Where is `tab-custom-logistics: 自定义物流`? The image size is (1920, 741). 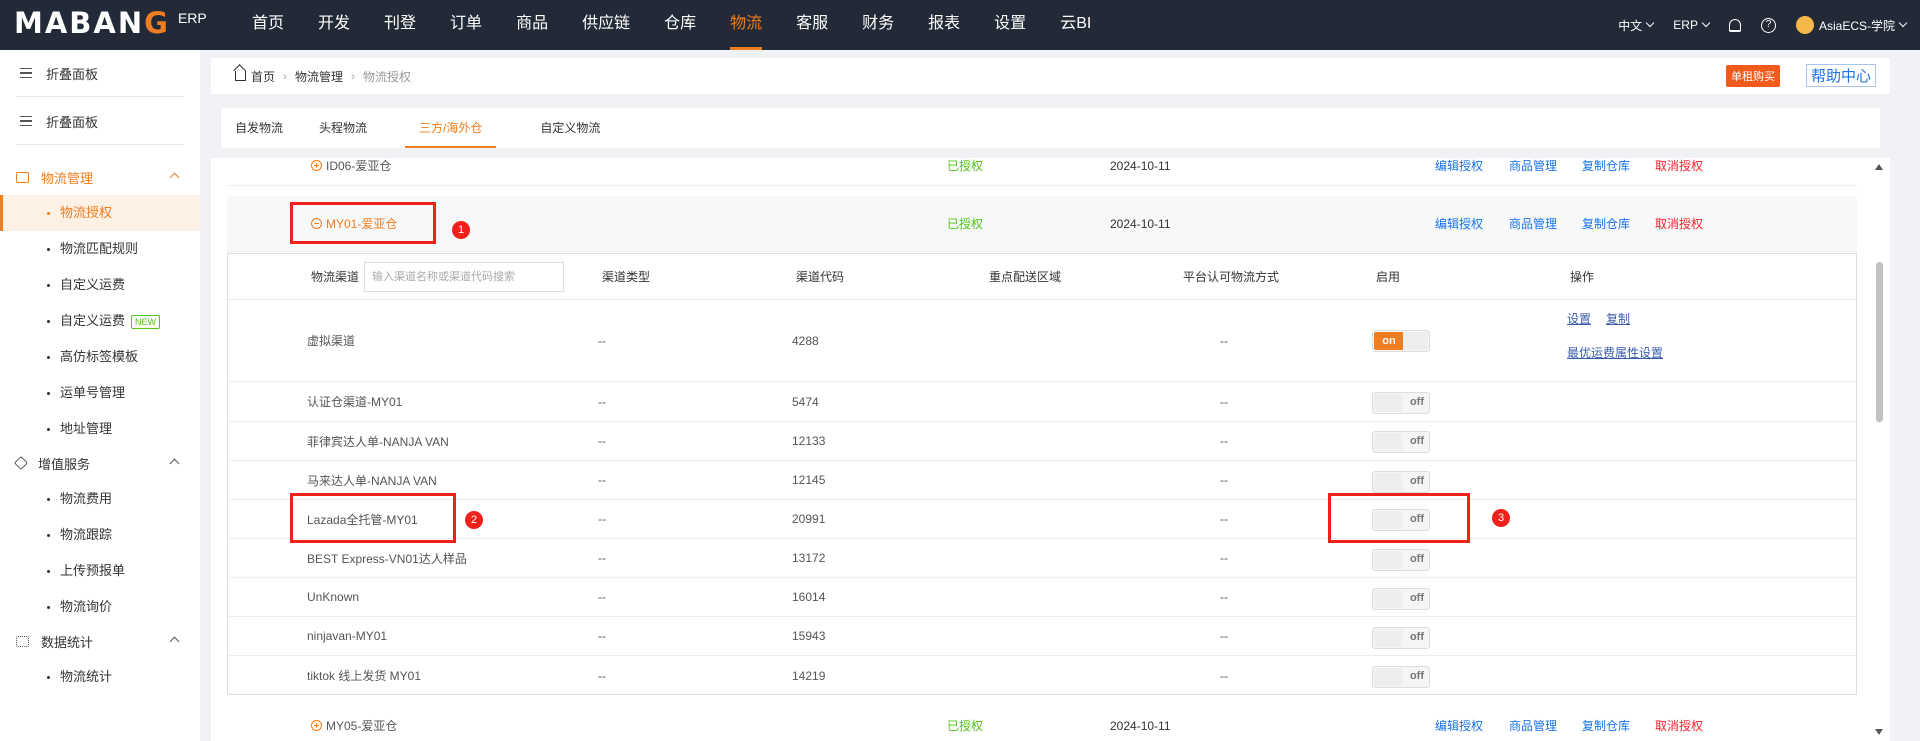 tab-custom-logistics: 自定义物流 is located at coordinates (570, 128).